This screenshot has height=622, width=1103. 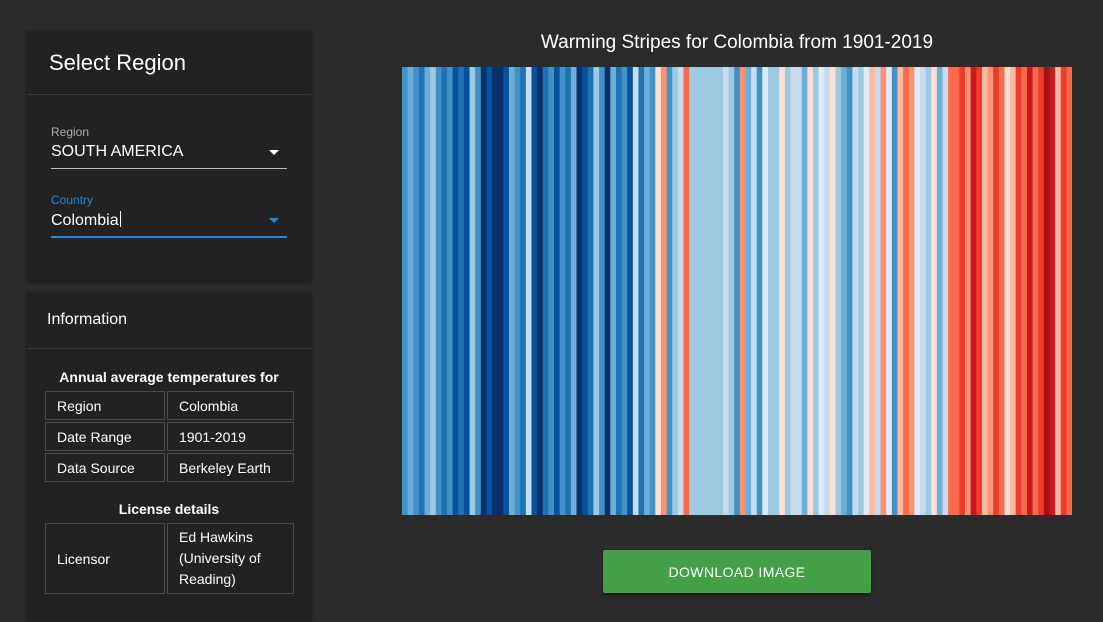 What do you see at coordinates (230, 558) in the screenshot?
I see `license-value: Ed Hawkins (University of Reading)` at bounding box center [230, 558].